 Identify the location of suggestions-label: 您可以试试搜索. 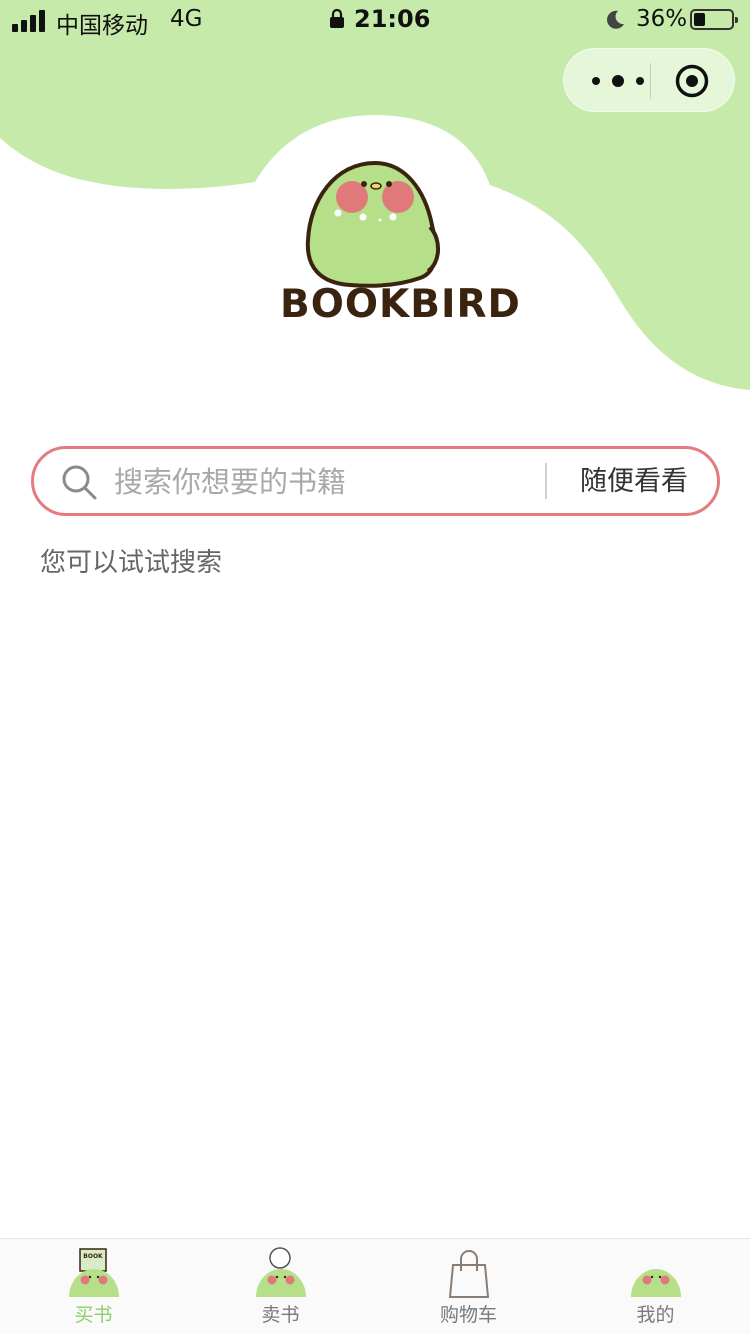
(131, 563).